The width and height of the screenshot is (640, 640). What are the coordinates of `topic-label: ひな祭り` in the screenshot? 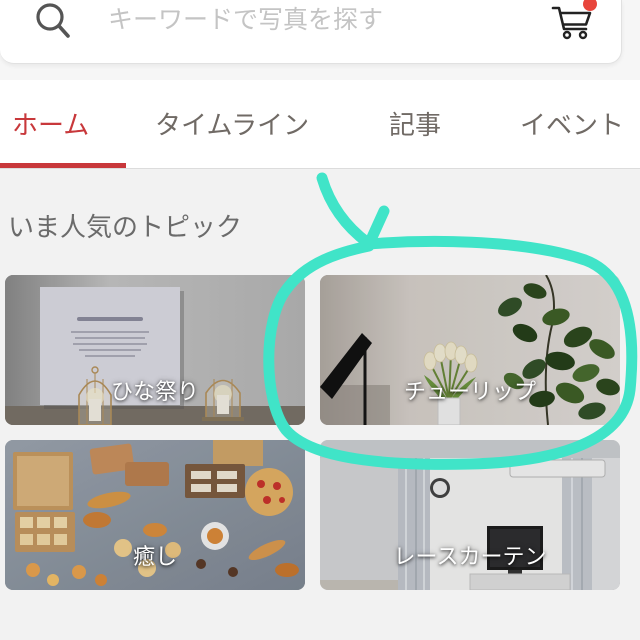 It's located at (154, 392).